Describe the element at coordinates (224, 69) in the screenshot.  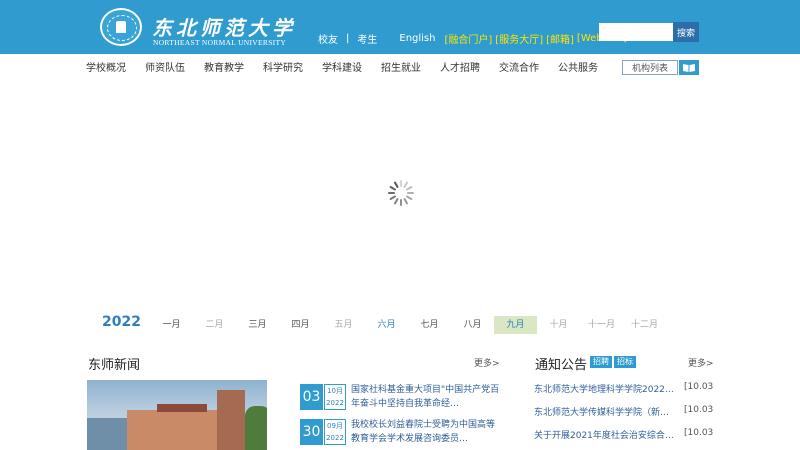
I see `nav-item-education: 教育教学` at that location.